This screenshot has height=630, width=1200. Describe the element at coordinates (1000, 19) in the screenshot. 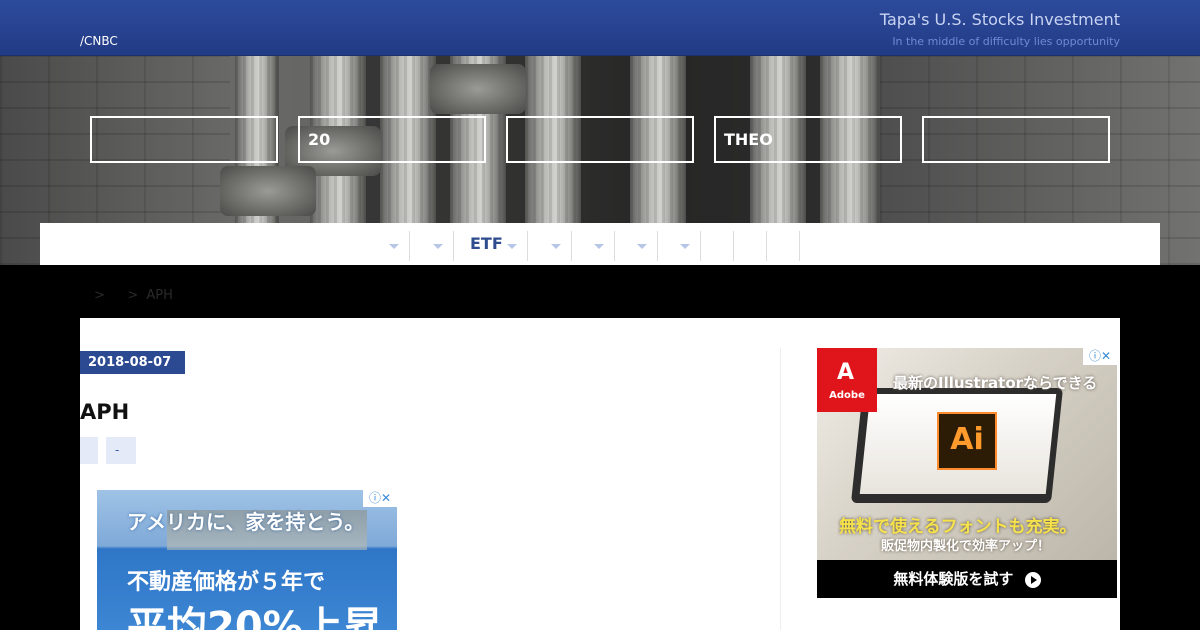

I see `site-title: Tapa's U.S. Stocks Investment` at that location.